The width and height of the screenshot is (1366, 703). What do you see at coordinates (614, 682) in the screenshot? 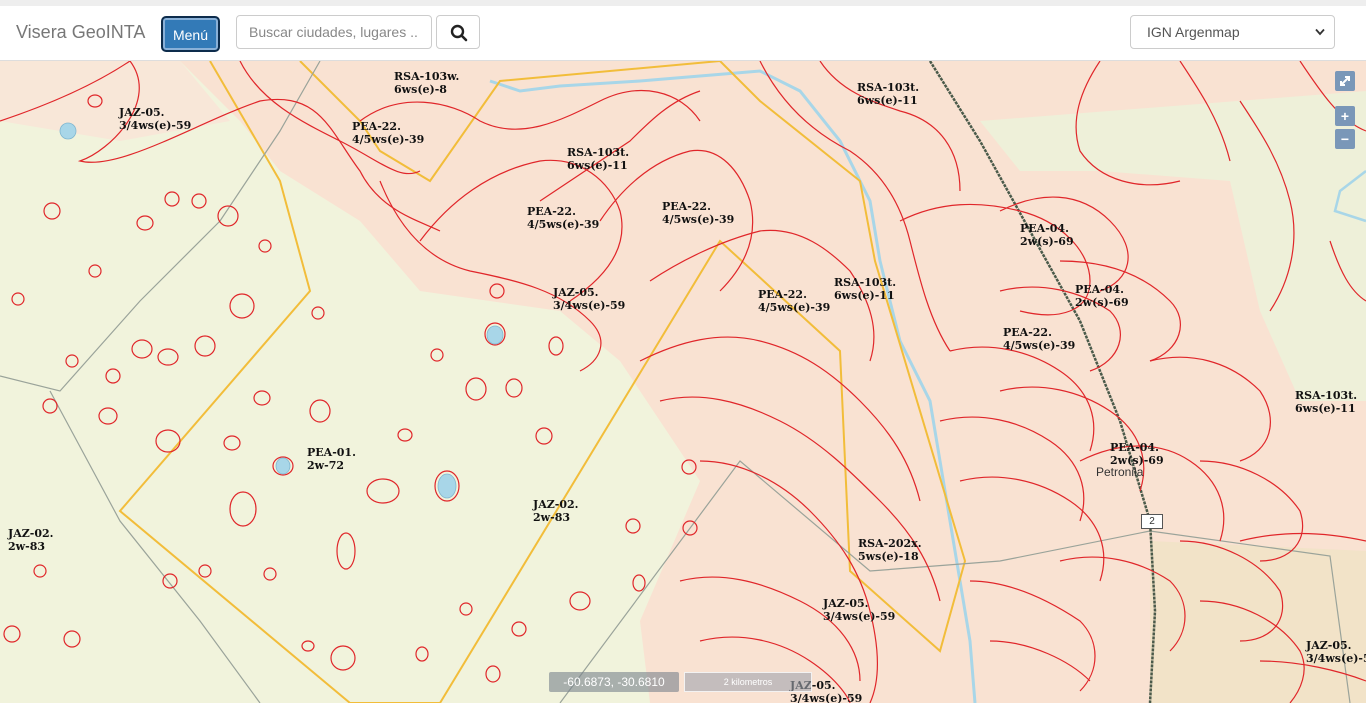
I see `coordinates-readout: -60.6873, -30.6810` at bounding box center [614, 682].